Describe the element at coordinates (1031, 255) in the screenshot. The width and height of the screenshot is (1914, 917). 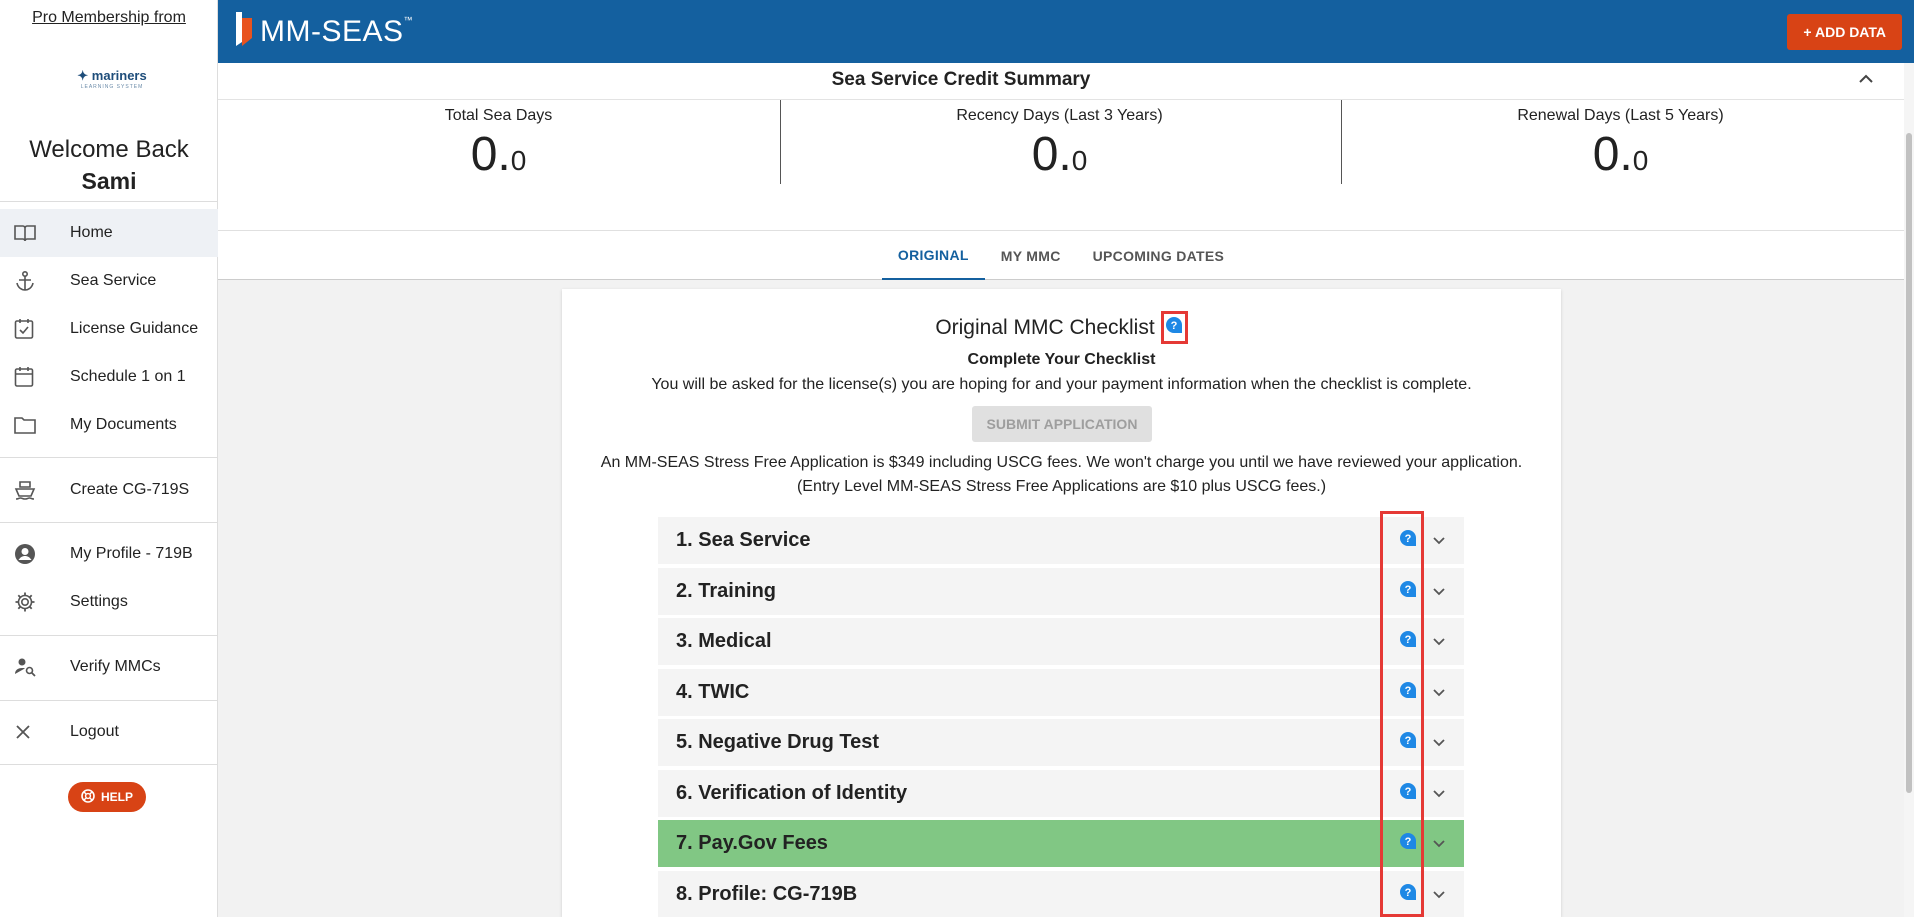
I see `tab-my-mmc: MY MMC` at that location.